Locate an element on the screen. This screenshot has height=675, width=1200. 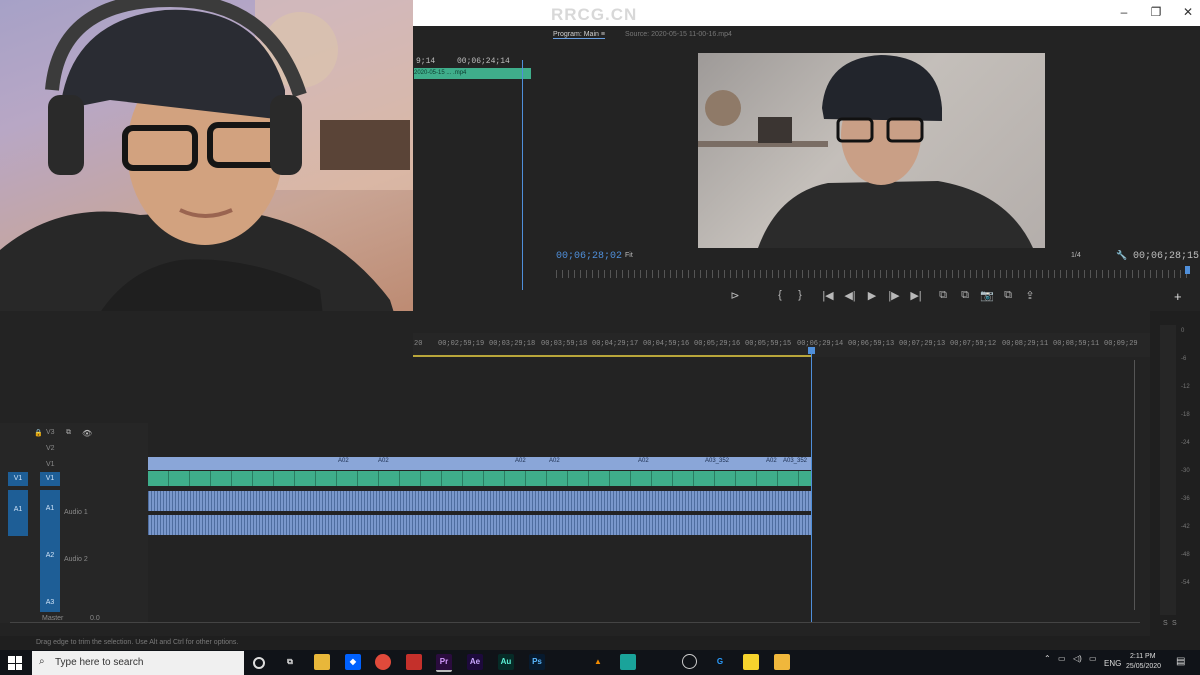
audio-clips-a1 is located at coordinates (480, 501).